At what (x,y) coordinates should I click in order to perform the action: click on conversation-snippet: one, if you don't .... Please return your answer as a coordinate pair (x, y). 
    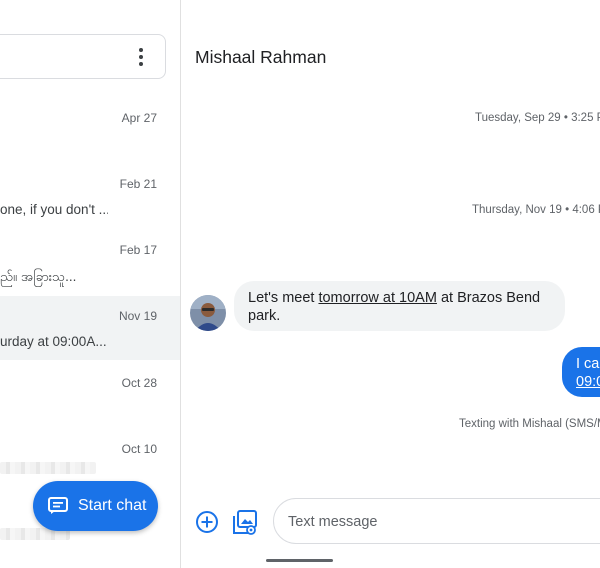
    Looking at the image, I should click on (54, 209).